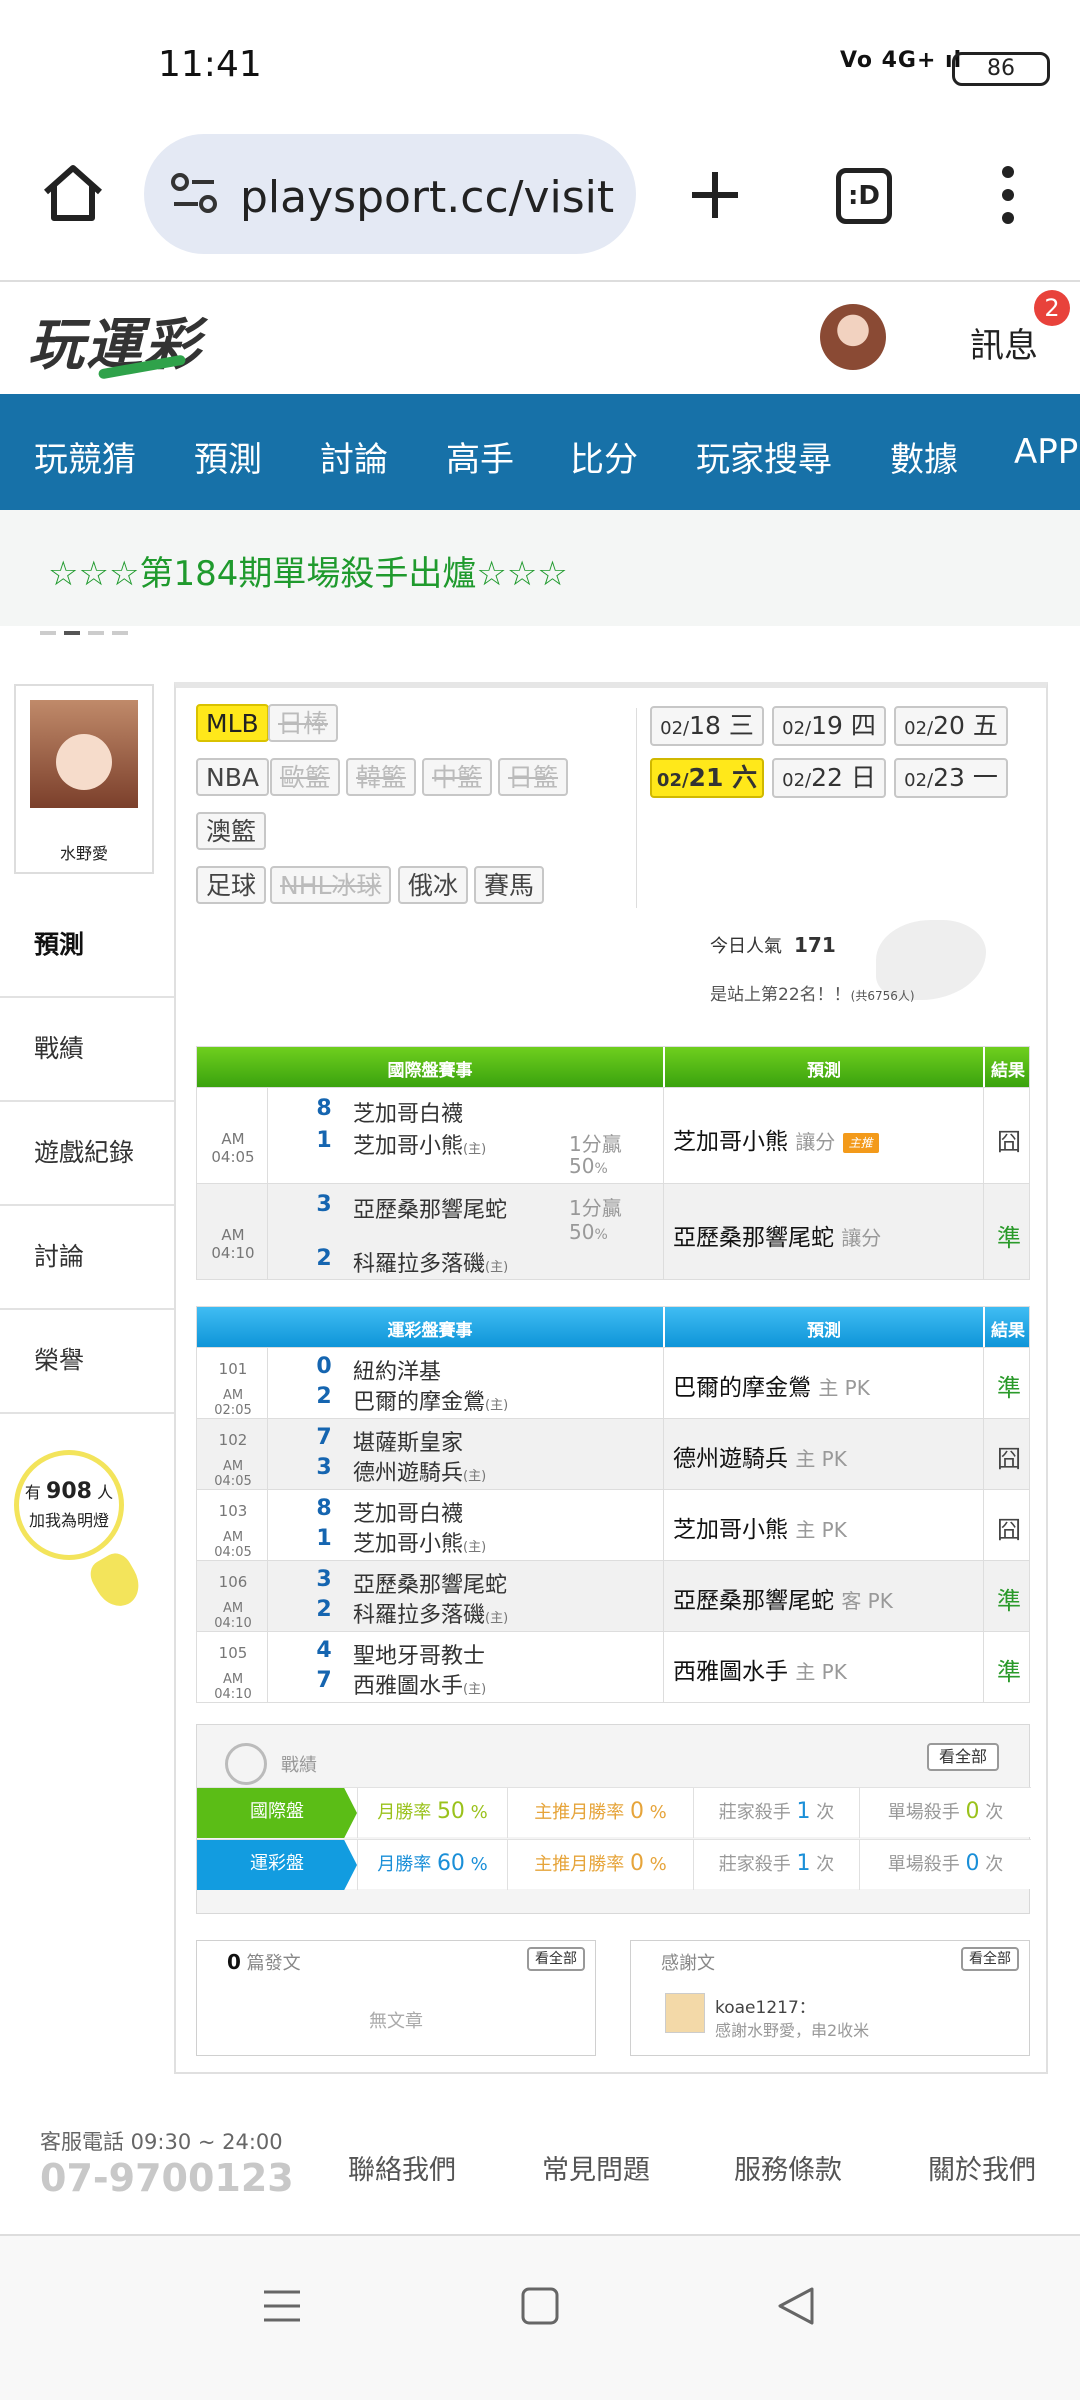 This screenshot has width=1080, height=2400. I want to click on thanks-title: 感謝文, so click(688, 1963).